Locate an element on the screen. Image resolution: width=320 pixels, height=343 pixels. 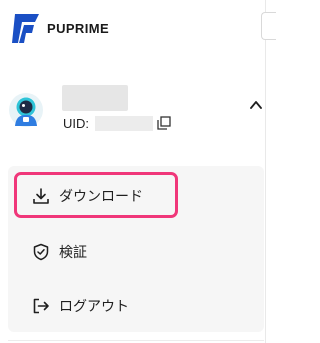
brand-logo: PUPRIME is located at coordinates (60, 28).